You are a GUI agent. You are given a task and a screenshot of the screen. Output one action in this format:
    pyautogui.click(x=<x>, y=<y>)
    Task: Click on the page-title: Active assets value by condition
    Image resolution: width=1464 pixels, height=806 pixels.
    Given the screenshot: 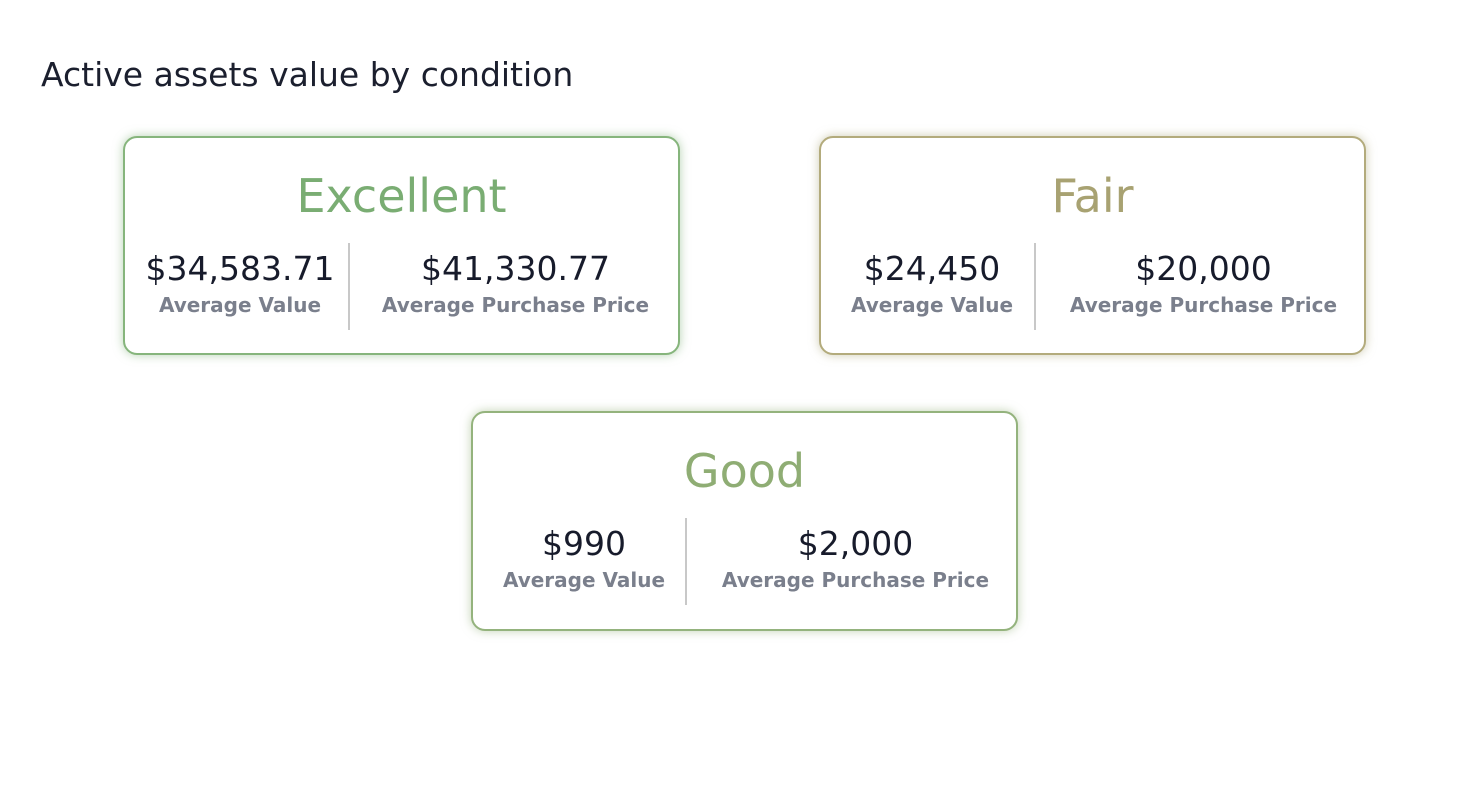 What is the action you would take?
    pyautogui.click(x=307, y=74)
    